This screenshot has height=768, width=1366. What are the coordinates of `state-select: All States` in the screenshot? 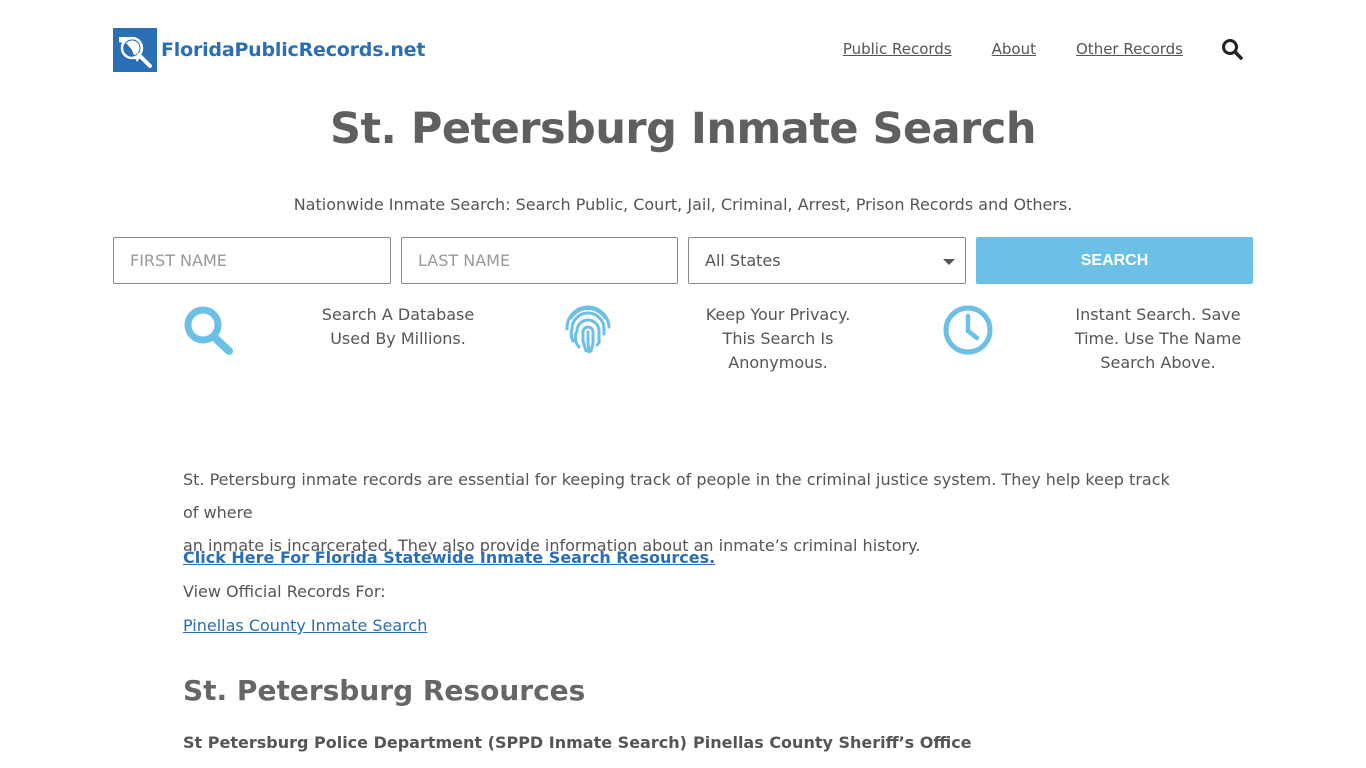 It's located at (827, 260).